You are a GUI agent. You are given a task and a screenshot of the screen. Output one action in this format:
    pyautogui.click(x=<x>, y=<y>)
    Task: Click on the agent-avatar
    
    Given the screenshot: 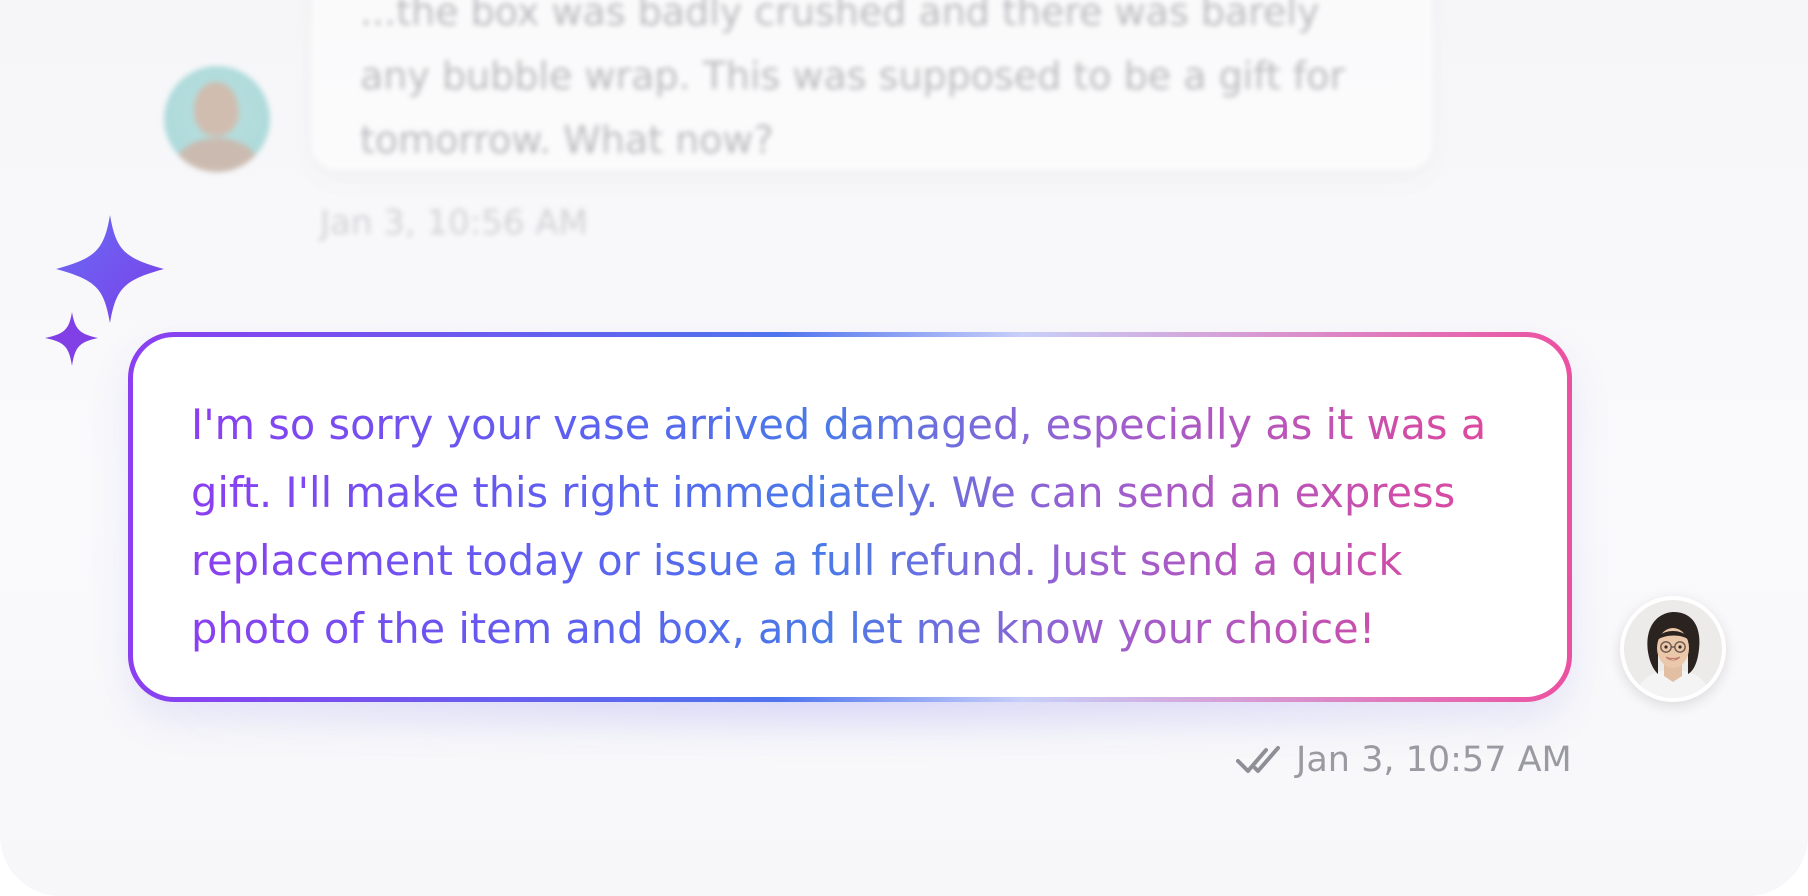 What is the action you would take?
    pyautogui.click(x=1673, y=649)
    